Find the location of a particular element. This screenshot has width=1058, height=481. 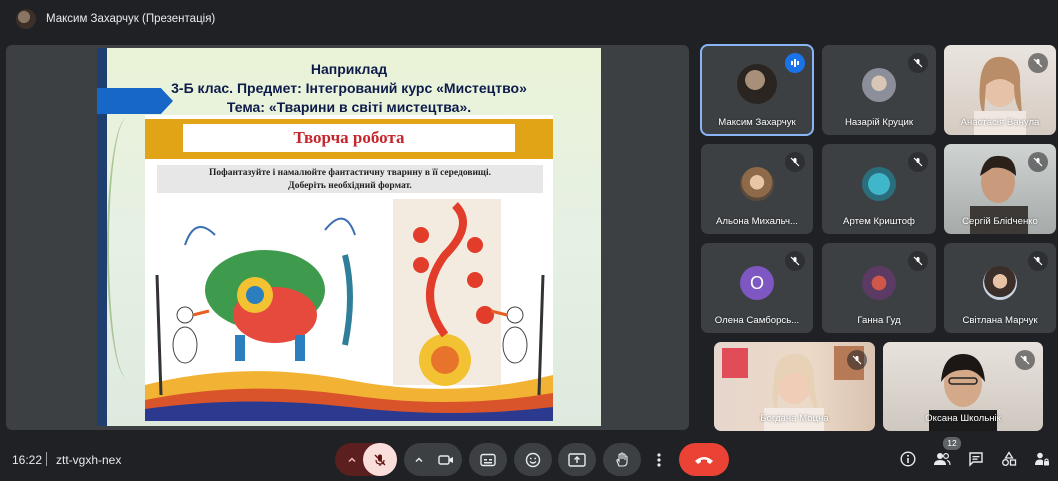

people-icon is located at coordinates (942, 459).